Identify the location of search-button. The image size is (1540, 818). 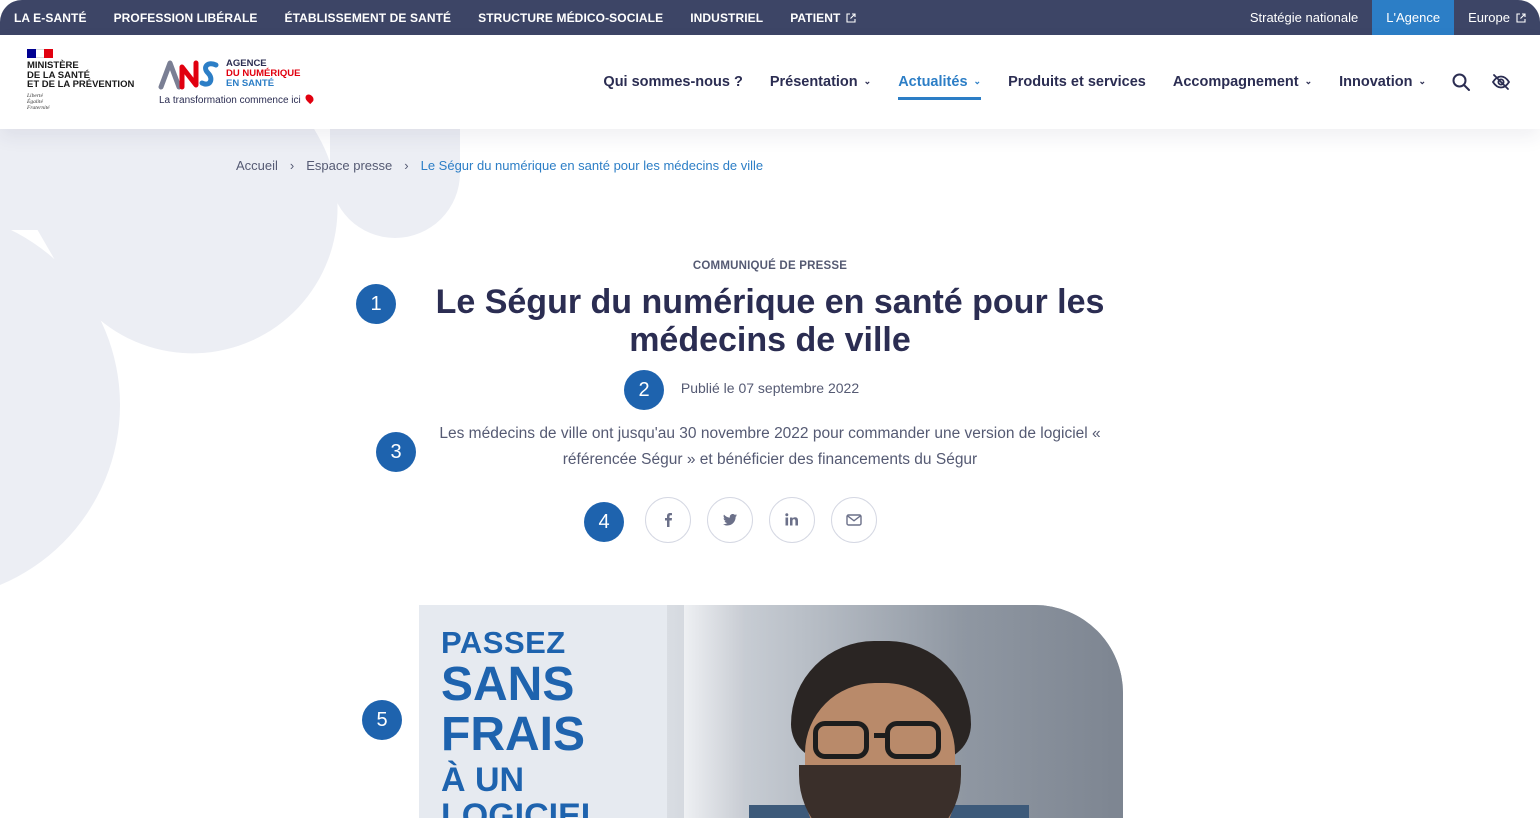
(1461, 82).